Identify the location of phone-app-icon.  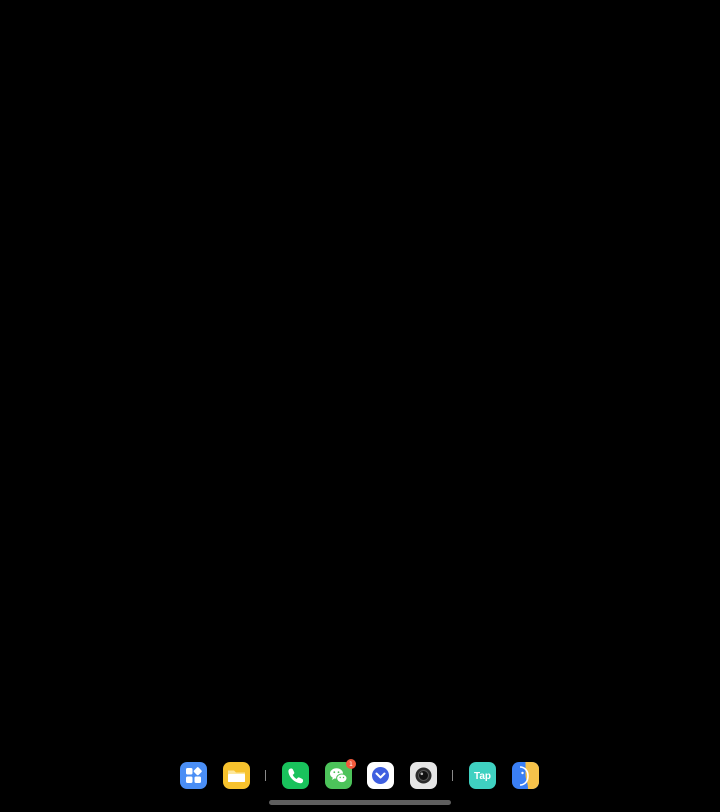
(295, 775).